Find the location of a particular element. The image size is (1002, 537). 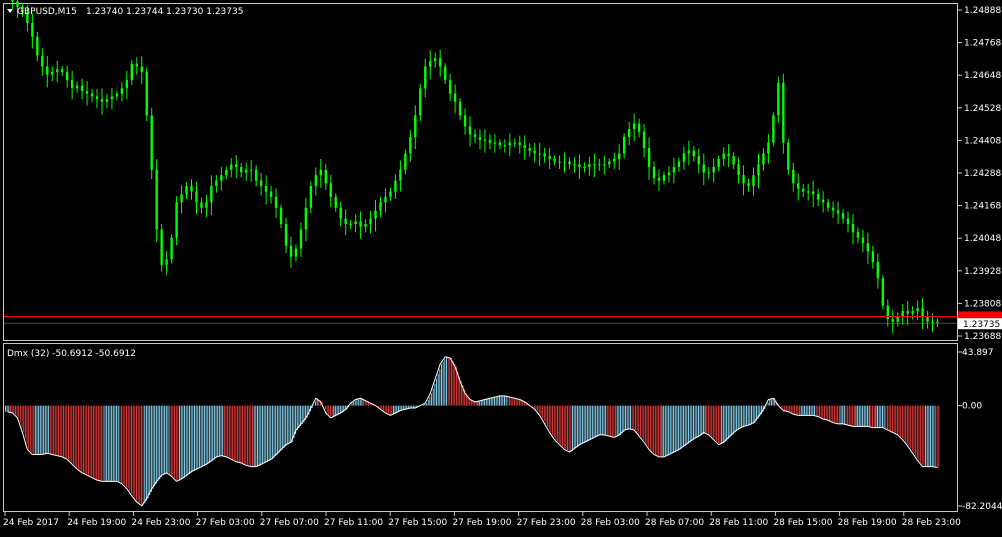

indicator-label: Dmx (32) -50.6912 -50.6912 is located at coordinates (71, 354).